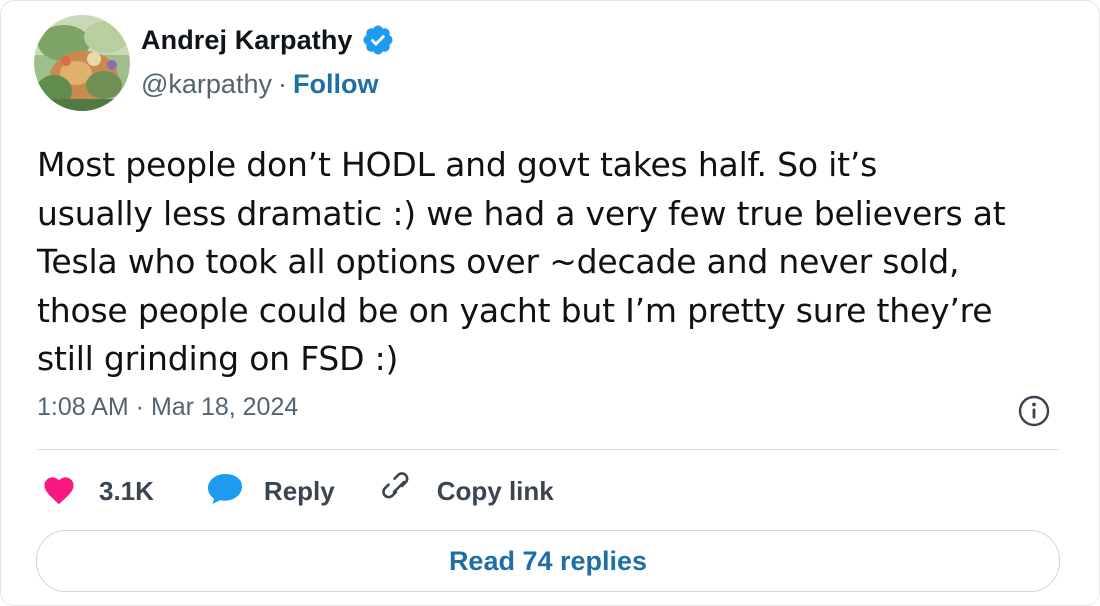 This screenshot has width=1100, height=606. What do you see at coordinates (247, 40) in the screenshot?
I see `author-name: Andrej Karpathy` at bounding box center [247, 40].